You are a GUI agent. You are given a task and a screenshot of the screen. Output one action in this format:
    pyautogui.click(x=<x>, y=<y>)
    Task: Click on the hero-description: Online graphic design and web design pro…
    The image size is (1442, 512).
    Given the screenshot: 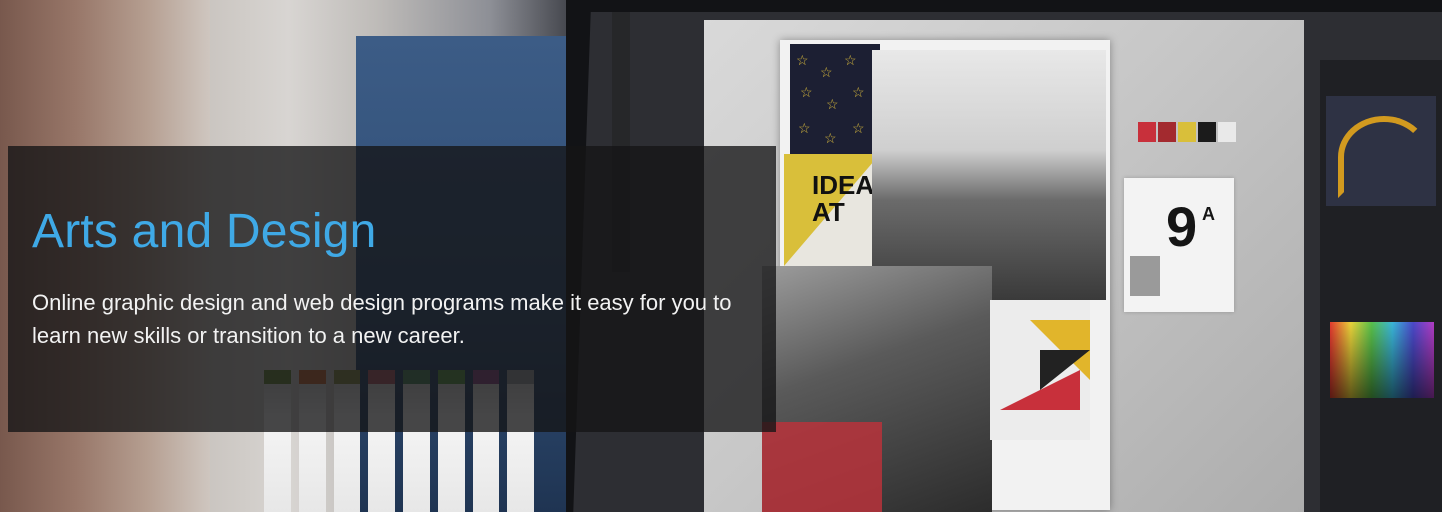 What is the action you would take?
    pyautogui.click(x=382, y=319)
    